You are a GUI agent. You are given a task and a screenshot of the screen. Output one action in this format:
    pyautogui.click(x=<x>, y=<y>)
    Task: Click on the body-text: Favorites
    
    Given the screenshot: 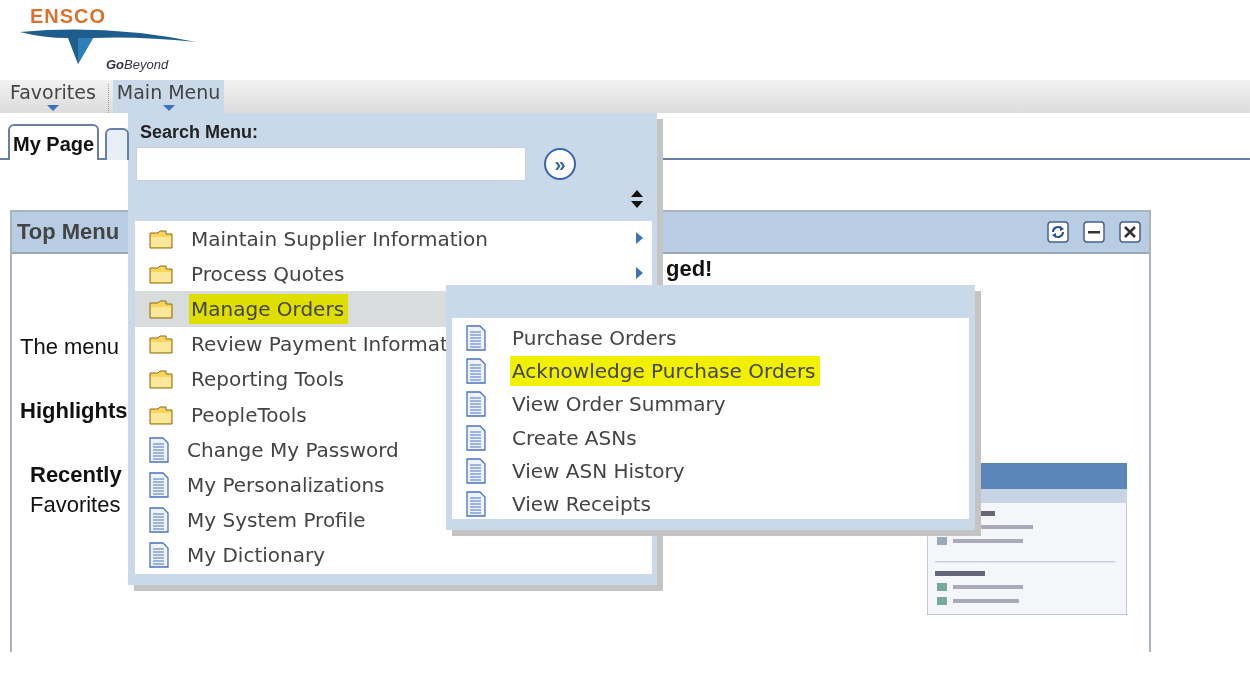 What is the action you would take?
    pyautogui.click(x=75, y=505)
    